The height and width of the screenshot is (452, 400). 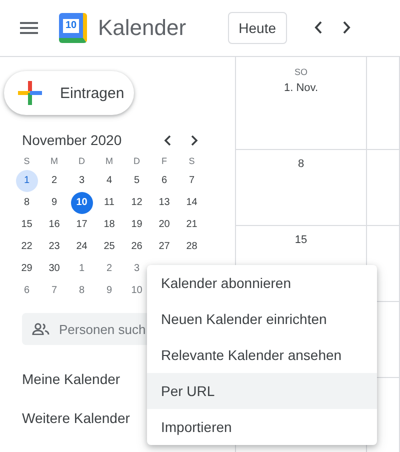 What do you see at coordinates (109, 225) in the screenshot?
I see `day-number: 18` at bounding box center [109, 225].